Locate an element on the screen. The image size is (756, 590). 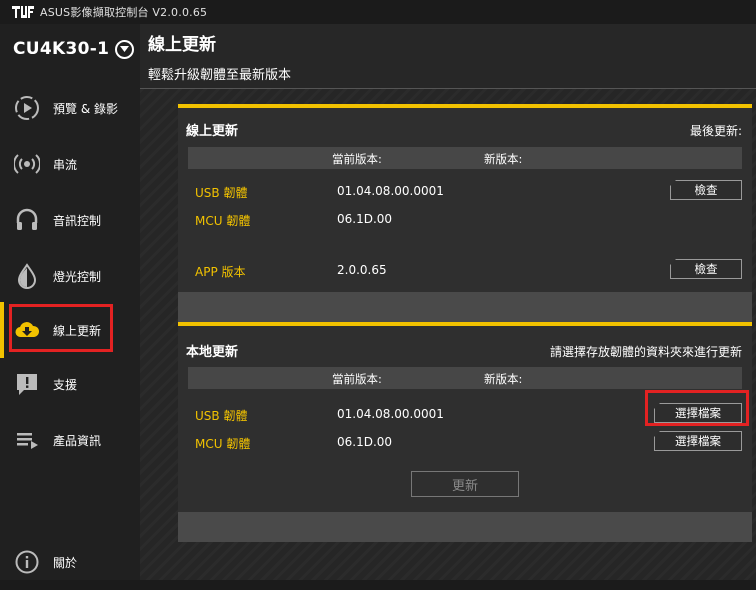
usb-check-button: 檢查 is located at coordinates (706, 190).